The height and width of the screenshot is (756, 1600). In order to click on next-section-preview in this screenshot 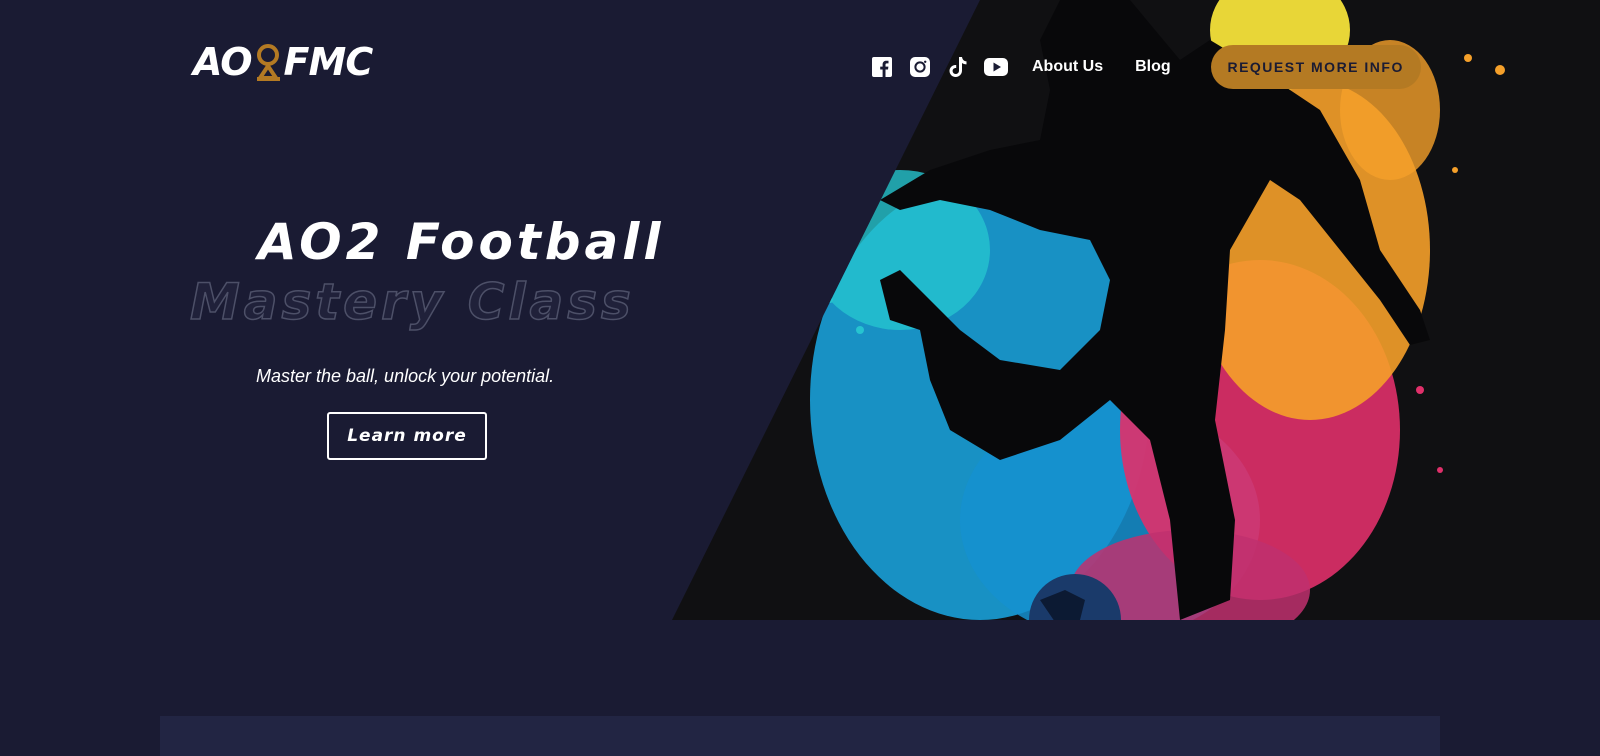, I will do `click(800, 736)`.